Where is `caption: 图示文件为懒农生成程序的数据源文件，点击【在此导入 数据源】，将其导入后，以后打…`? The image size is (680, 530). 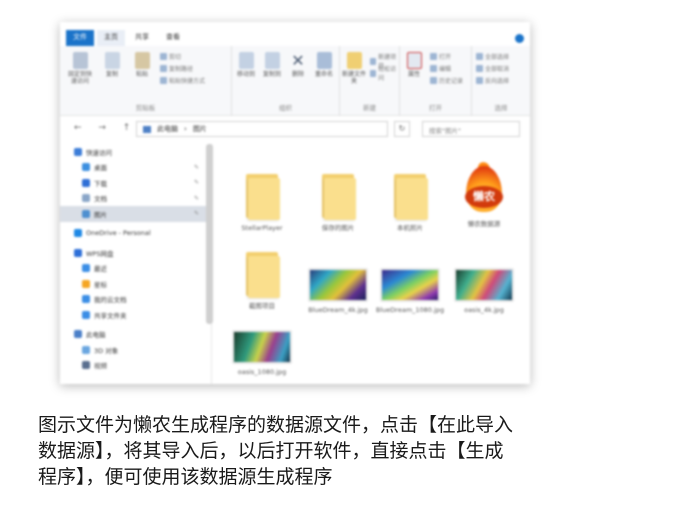 caption: 图示文件为懒农生成程序的数据源文件，点击【在此导入 数据源】，将其导入后，以后打… is located at coordinates (318, 451).